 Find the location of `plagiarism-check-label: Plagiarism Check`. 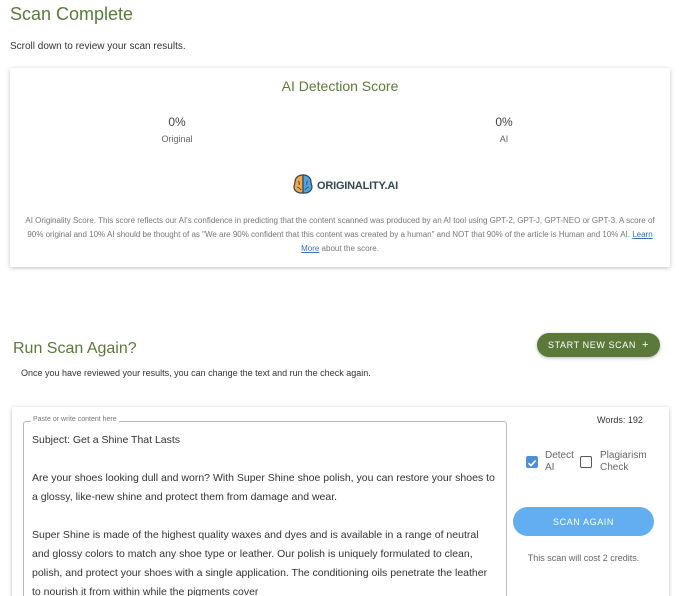

plagiarism-check-label: Plagiarism Check is located at coordinates (630, 462).